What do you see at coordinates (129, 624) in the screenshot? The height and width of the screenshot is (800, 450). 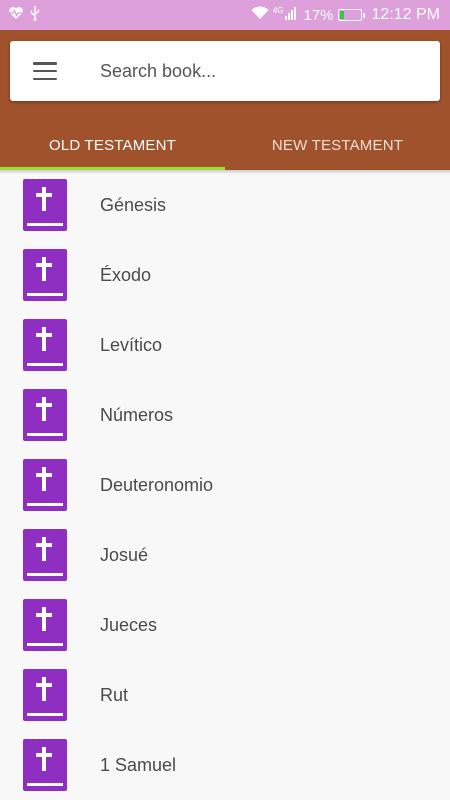 I see `book-name: Jueces` at bounding box center [129, 624].